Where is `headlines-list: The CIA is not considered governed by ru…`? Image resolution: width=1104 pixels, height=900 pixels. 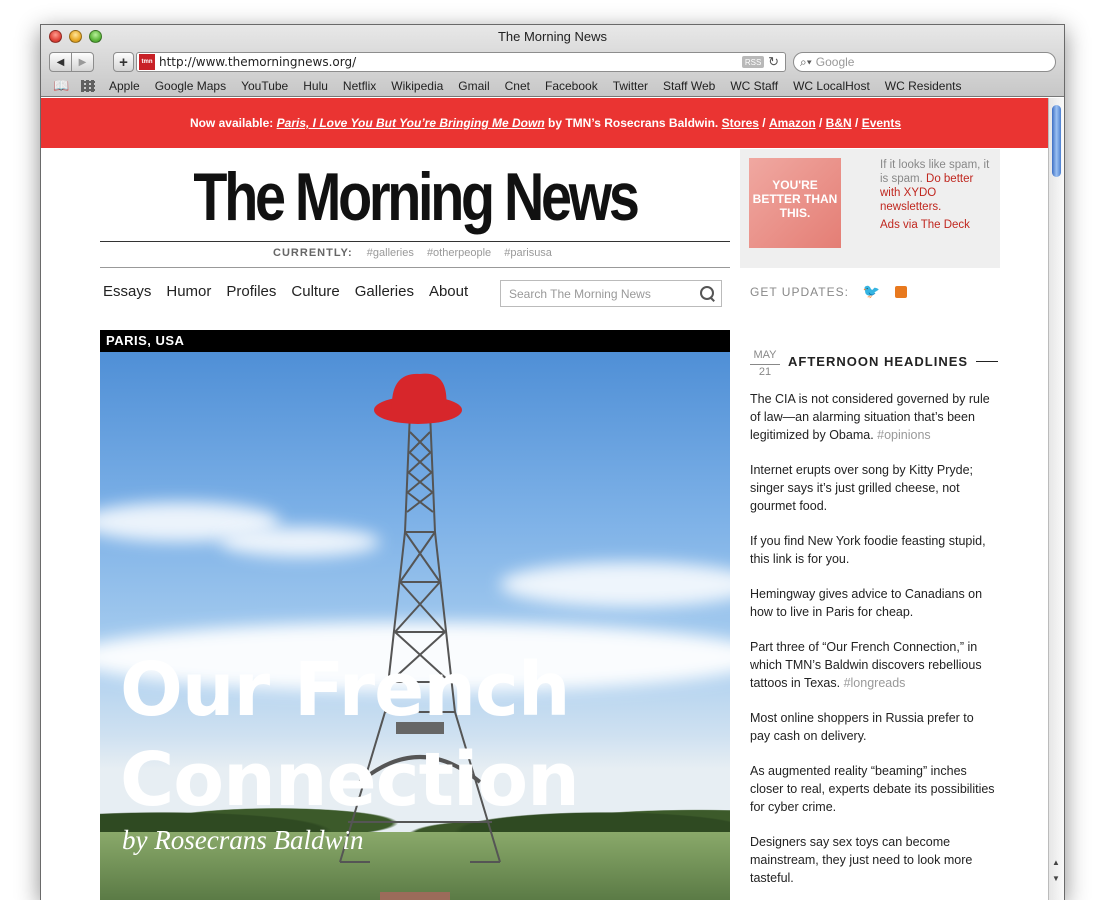
headlines-list: The CIA is not considered governed by ru… is located at coordinates (872, 645).